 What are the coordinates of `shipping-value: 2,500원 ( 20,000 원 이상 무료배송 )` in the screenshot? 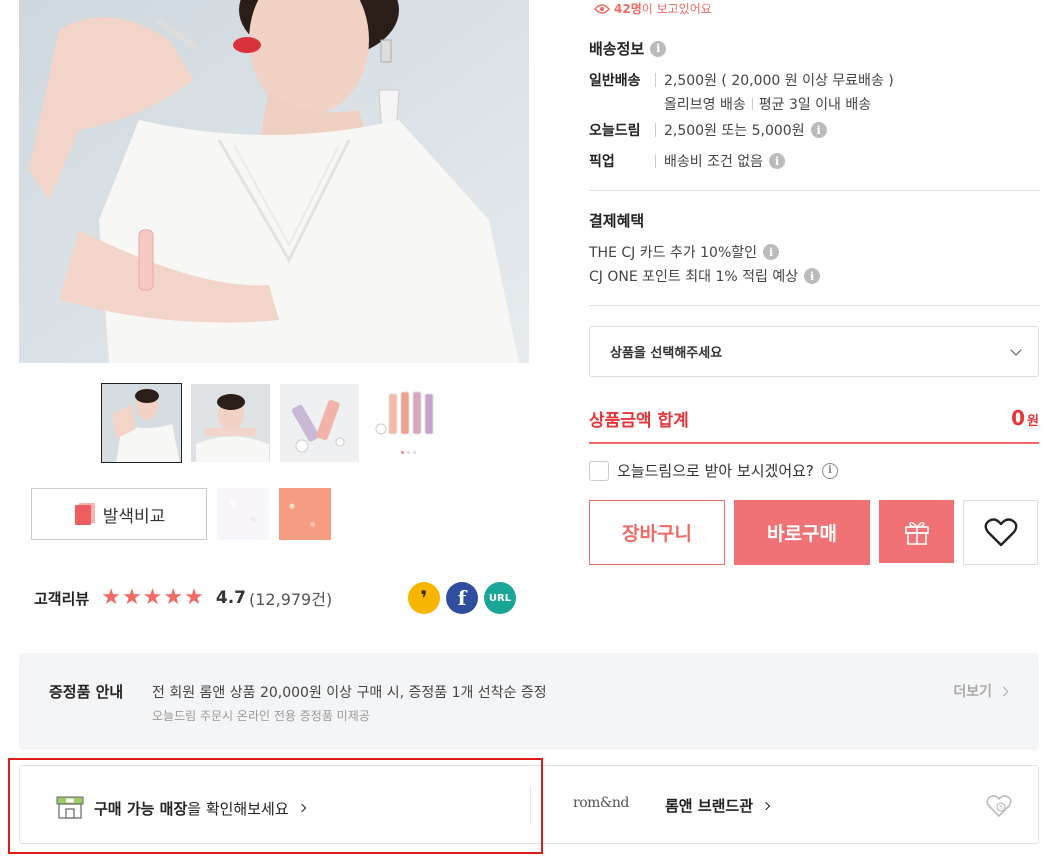 It's located at (779, 81).